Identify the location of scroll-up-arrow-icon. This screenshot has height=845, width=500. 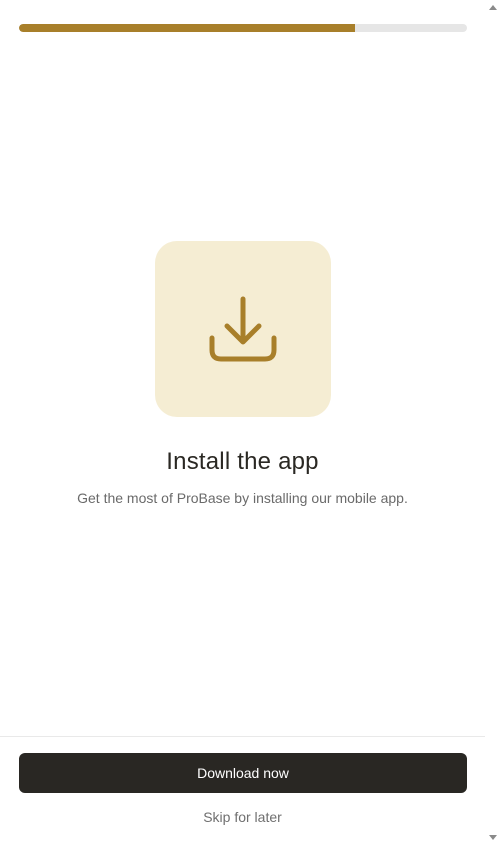
(493, 7).